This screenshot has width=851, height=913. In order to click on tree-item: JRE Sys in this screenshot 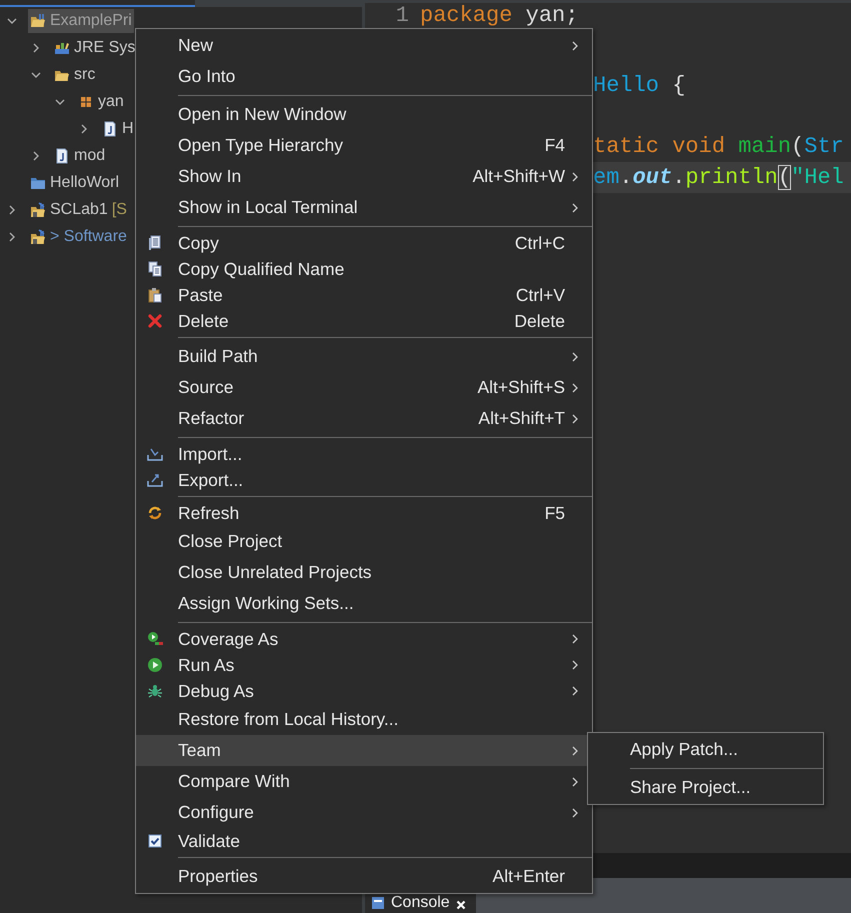, I will do `click(95, 48)`.